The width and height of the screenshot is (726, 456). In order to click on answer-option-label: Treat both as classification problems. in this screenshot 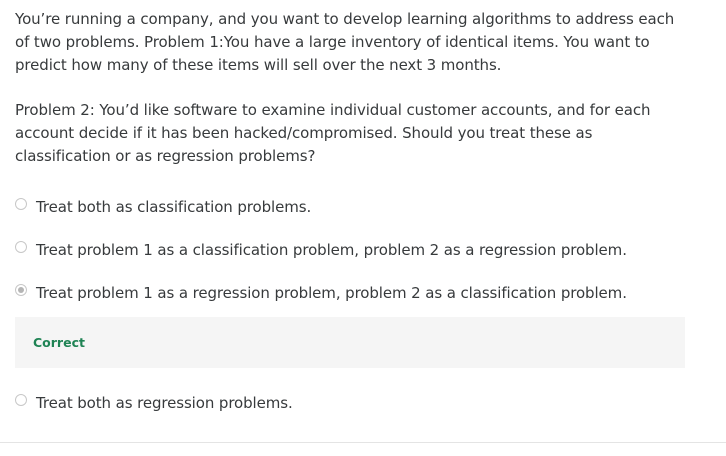, I will do `click(174, 207)`.